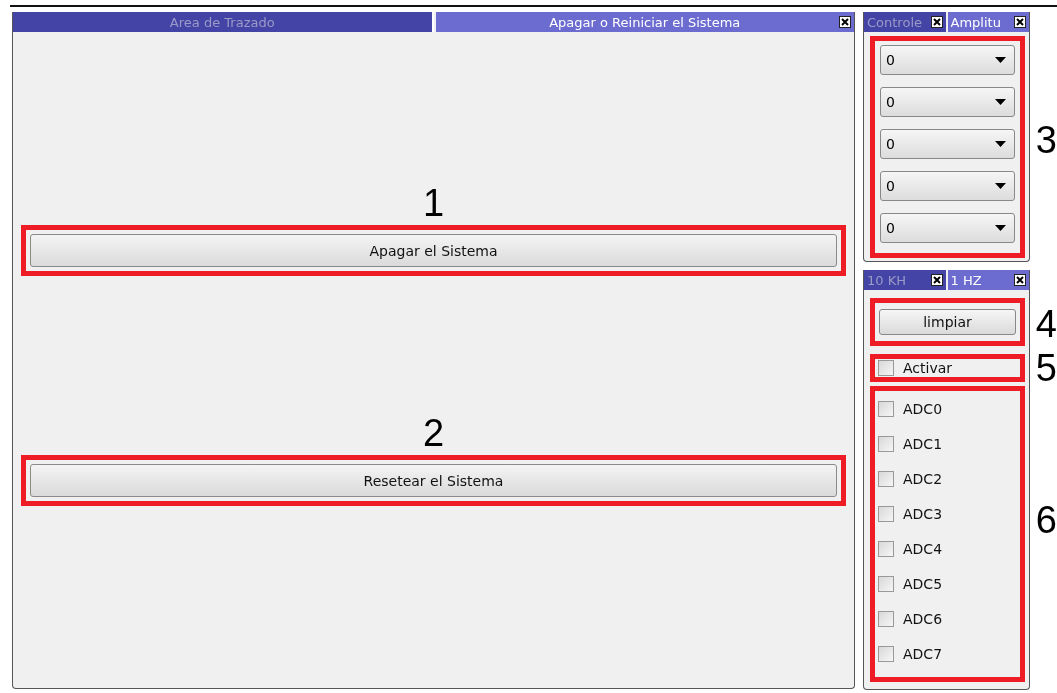  What do you see at coordinates (988, 22) in the screenshot?
I see `tab: Amplitu` at bounding box center [988, 22].